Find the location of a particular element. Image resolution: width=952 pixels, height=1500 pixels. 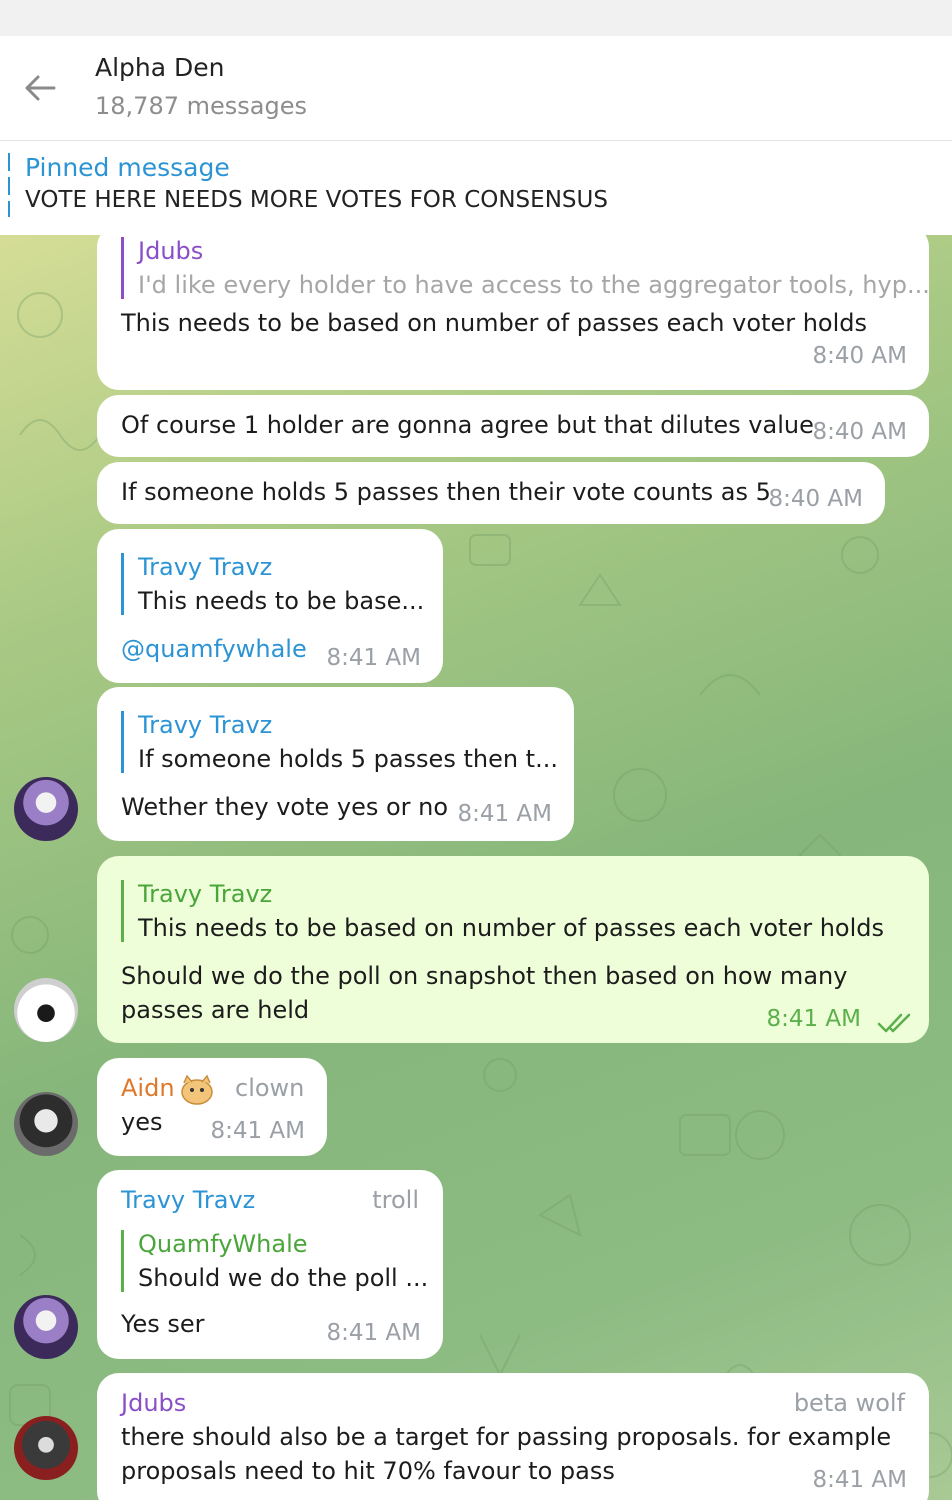

message-count: 18,787 messages is located at coordinates (201, 106).